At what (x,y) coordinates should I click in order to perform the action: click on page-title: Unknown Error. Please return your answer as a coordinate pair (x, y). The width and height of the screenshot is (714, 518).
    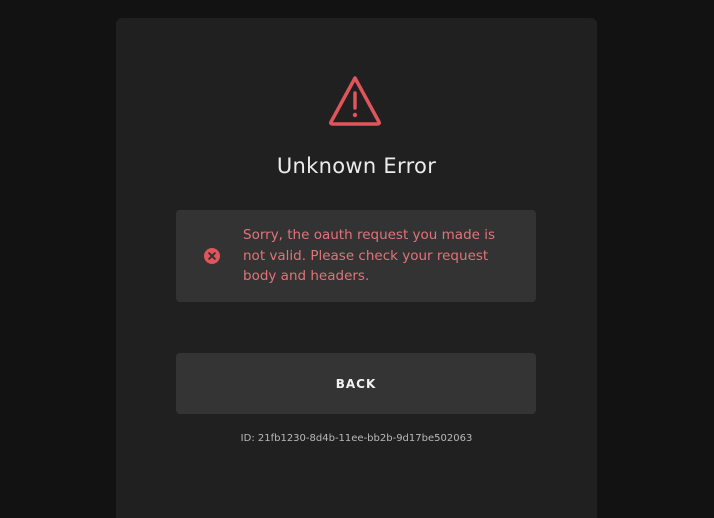
    Looking at the image, I should click on (356, 166).